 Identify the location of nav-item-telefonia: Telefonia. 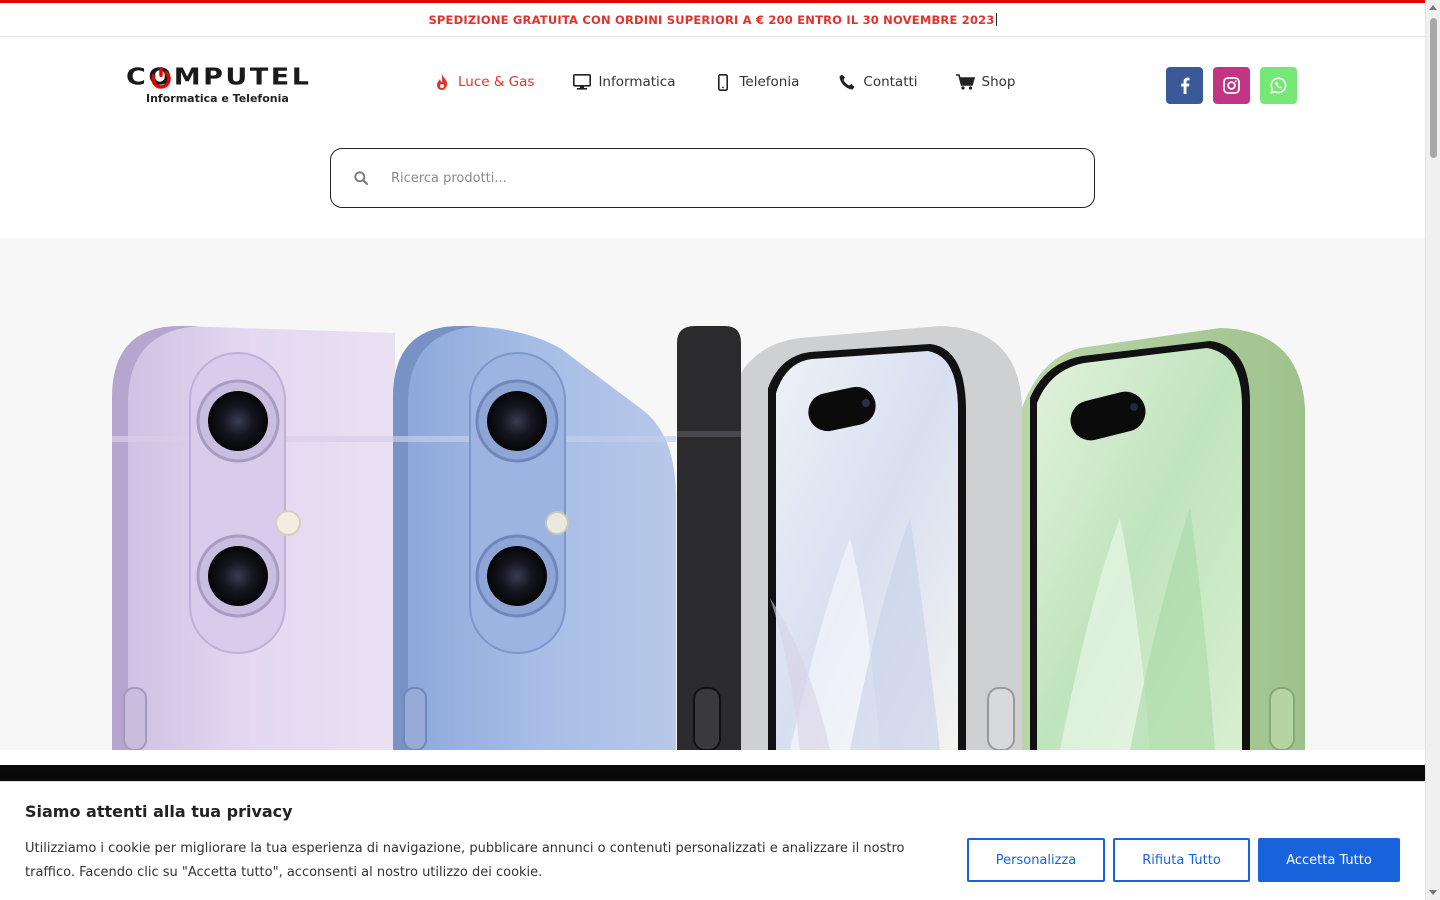
(756, 82).